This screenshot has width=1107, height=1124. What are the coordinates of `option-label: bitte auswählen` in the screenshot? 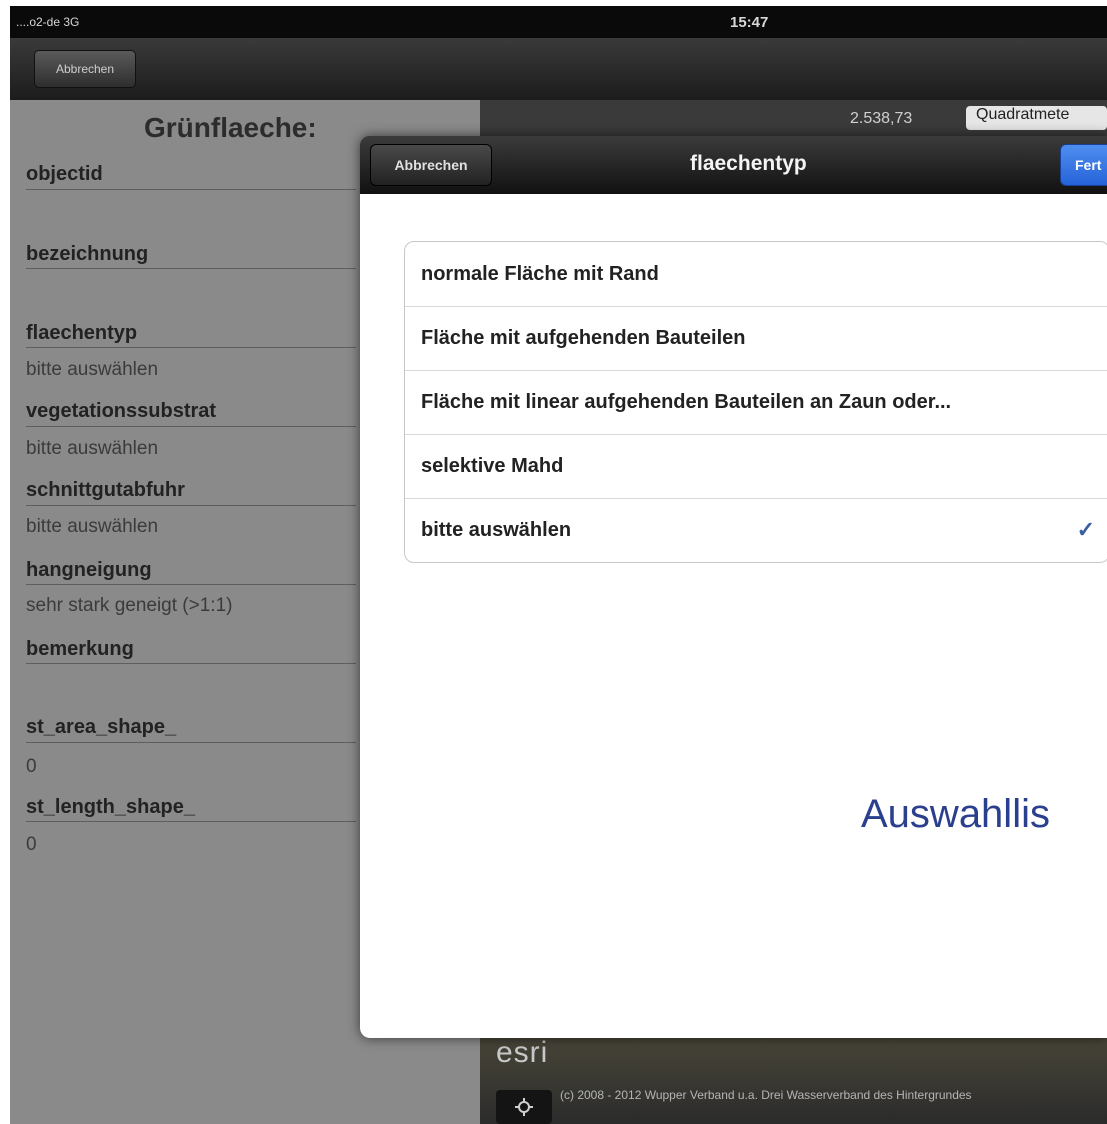 It's located at (496, 530).